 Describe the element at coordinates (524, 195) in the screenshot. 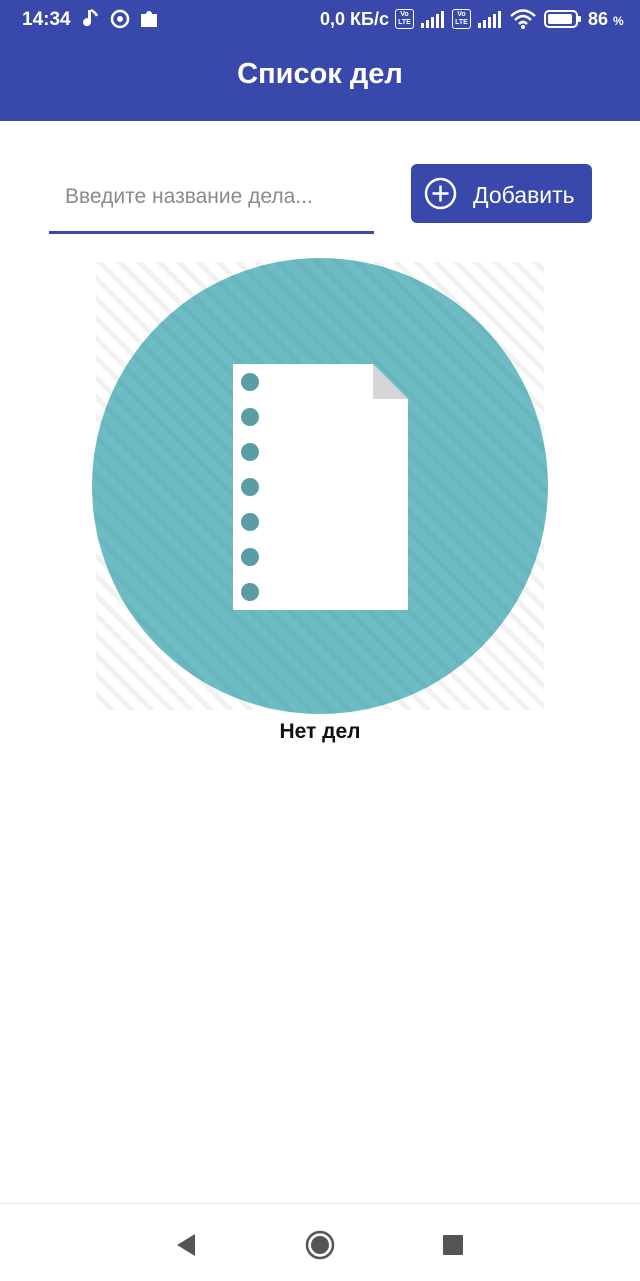

I see `add-button-label: Добавить` at that location.